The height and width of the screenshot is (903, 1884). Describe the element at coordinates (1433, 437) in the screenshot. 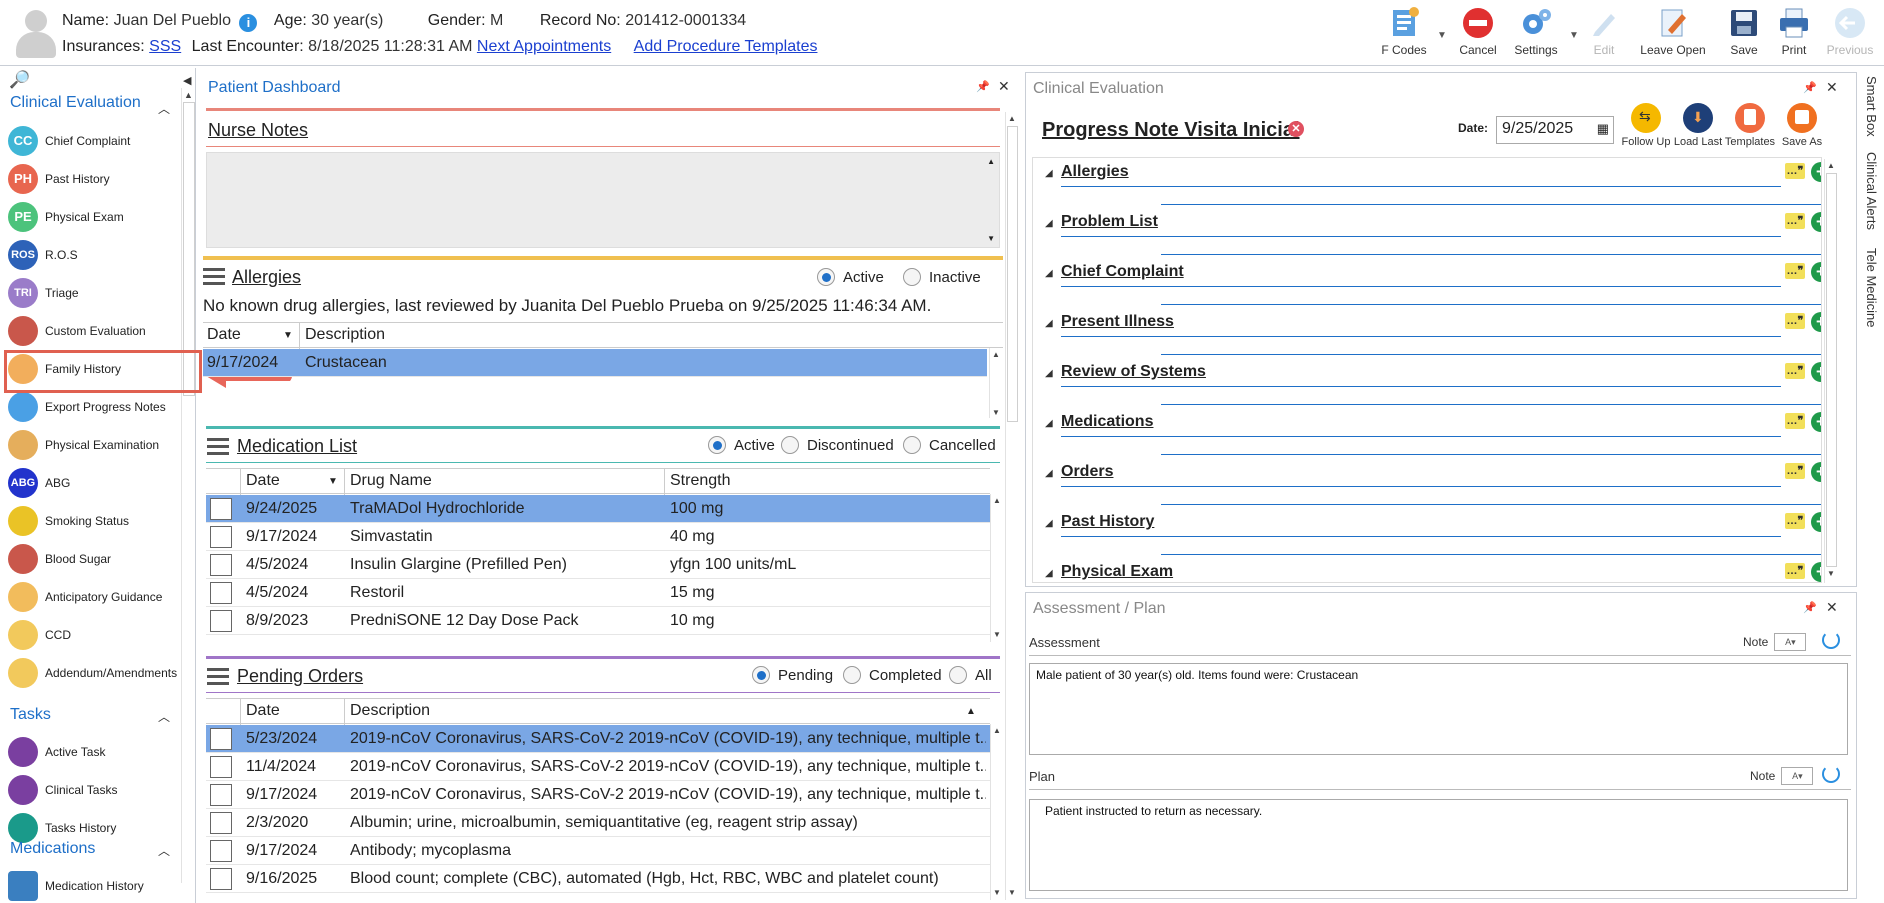

I see `section-medications: ◢ Medications …❞ +` at that location.